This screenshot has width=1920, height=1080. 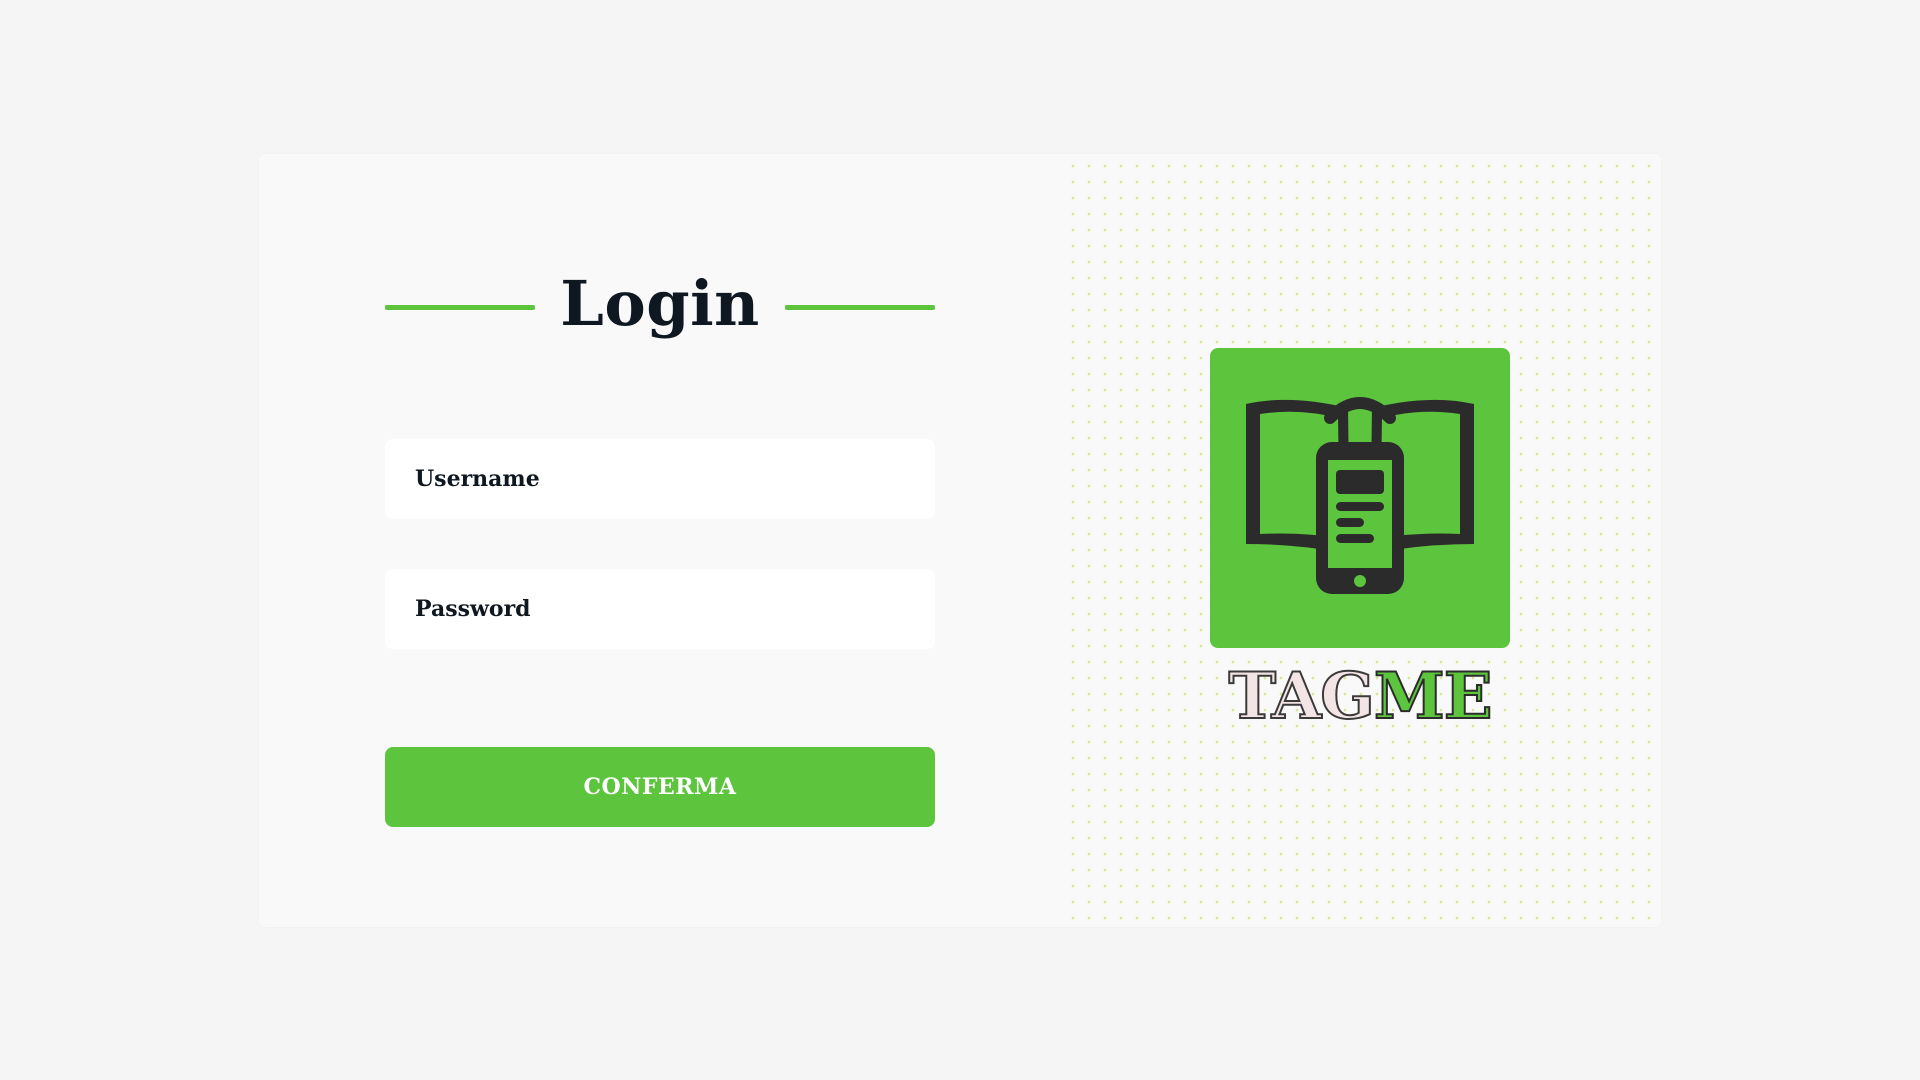 I want to click on username-input, so click(x=660, y=479).